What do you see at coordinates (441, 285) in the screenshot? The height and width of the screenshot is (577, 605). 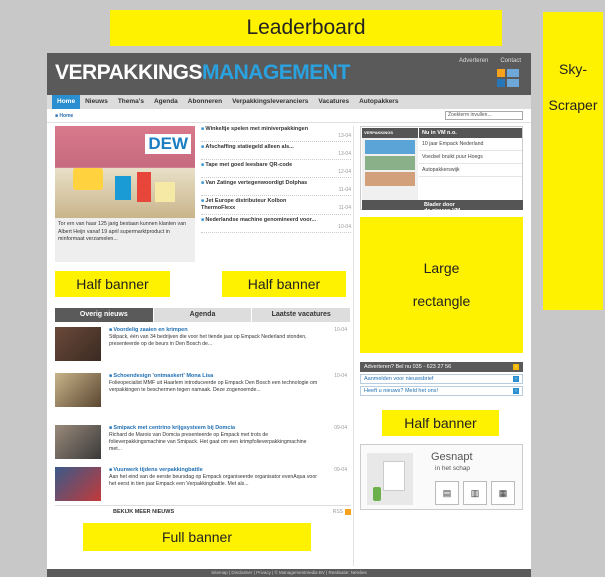 I see `large-rectangle-ad: Large rectangle` at bounding box center [441, 285].